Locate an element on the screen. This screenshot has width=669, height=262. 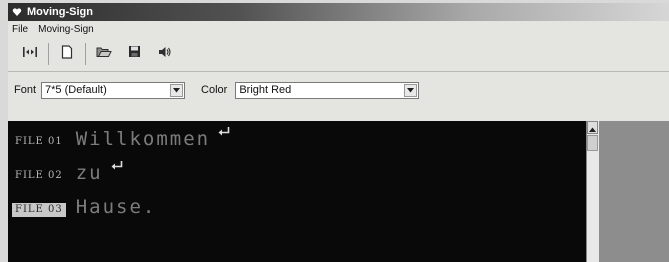
color-label: Color is located at coordinates (214, 90).